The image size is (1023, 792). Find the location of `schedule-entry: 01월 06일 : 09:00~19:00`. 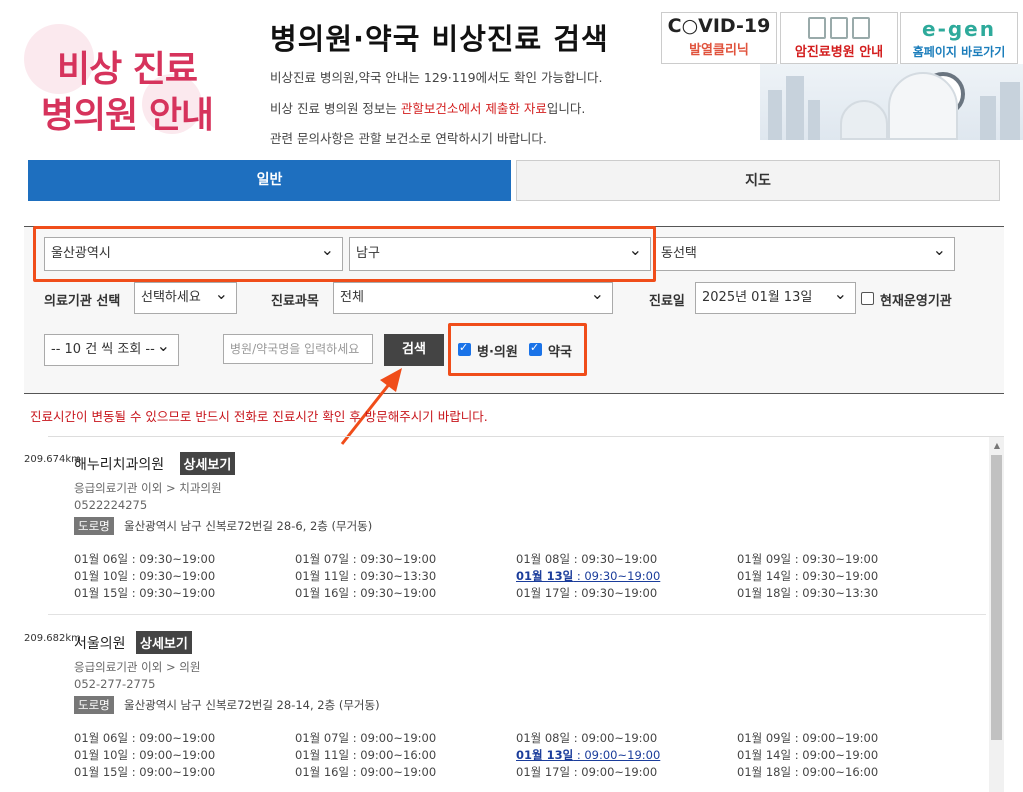

schedule-entry: 01월 06일 : 09:00~19:00 is located at coordinates (145, 738).